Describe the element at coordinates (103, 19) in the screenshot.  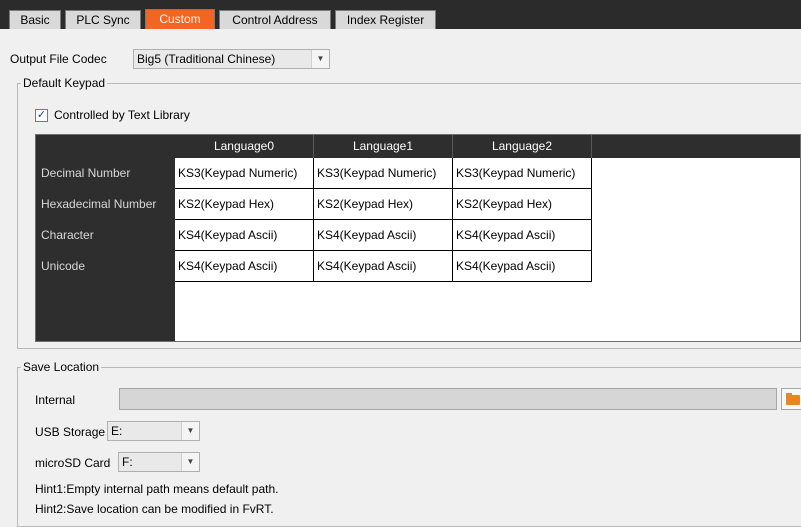
I see `tab-plc-sync: PLC Sync` at that location.